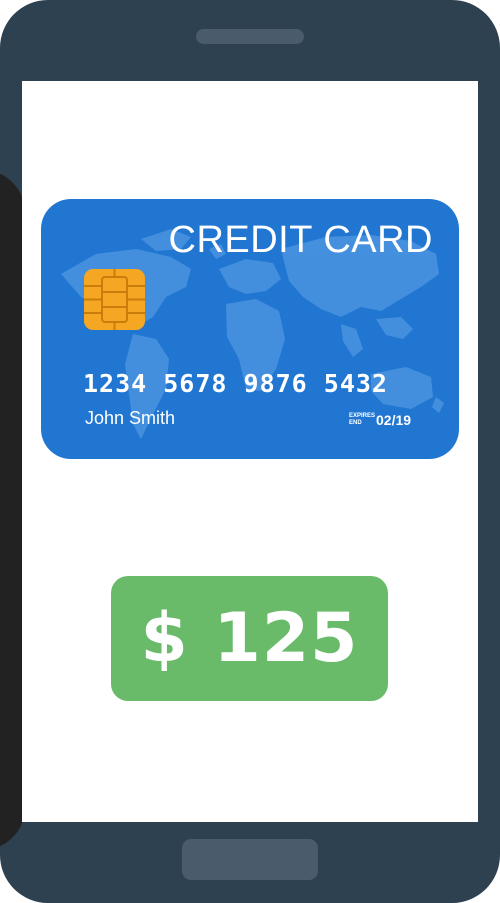 This screenshot has height=903, width=500. I want to click on expiry-label-line2: END, so click(355, 423).